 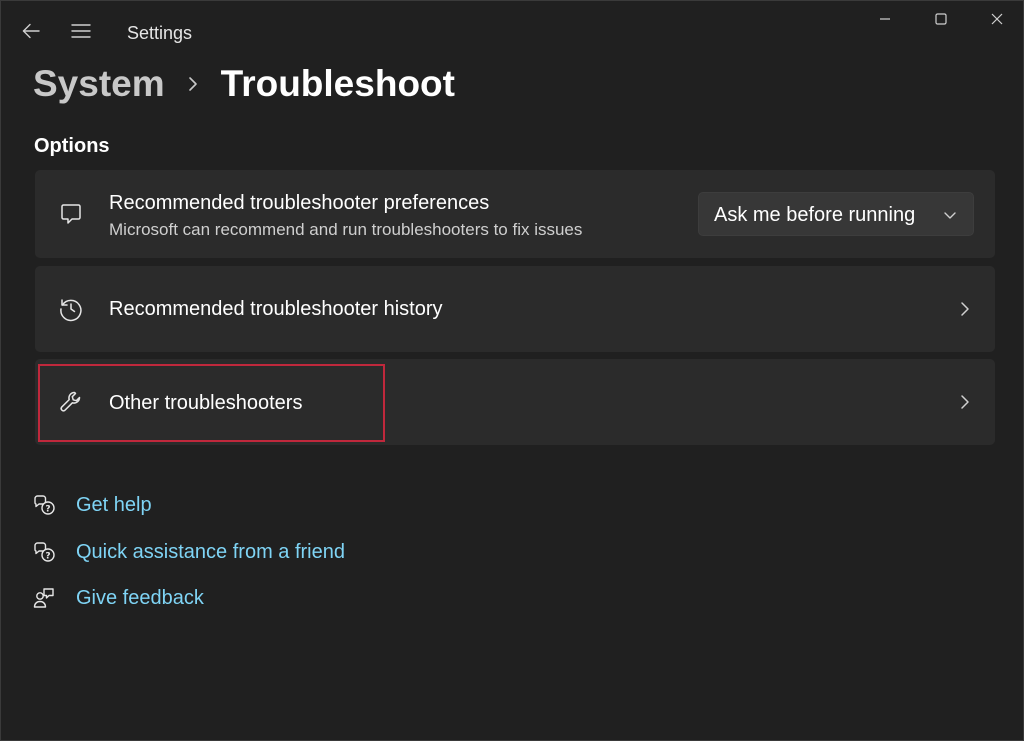 I want to click on card-troubleshooter-history: Recommended troubleshooter history, so click(x=515, y=309).